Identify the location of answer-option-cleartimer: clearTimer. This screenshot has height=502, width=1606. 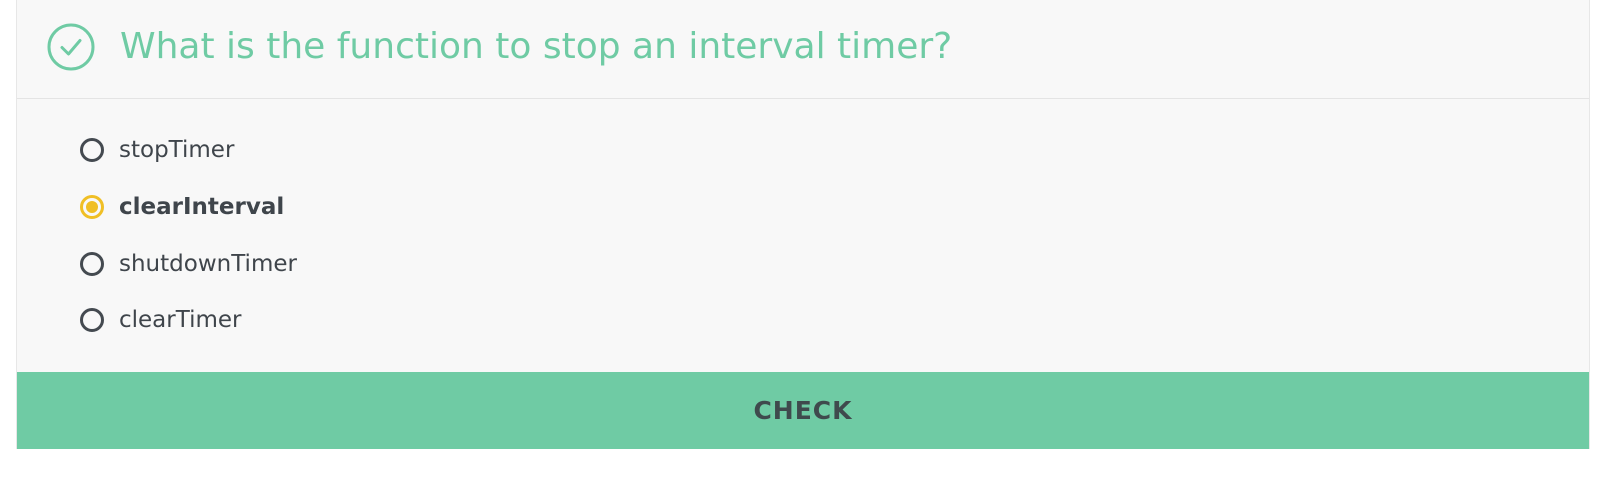
(160, 320).